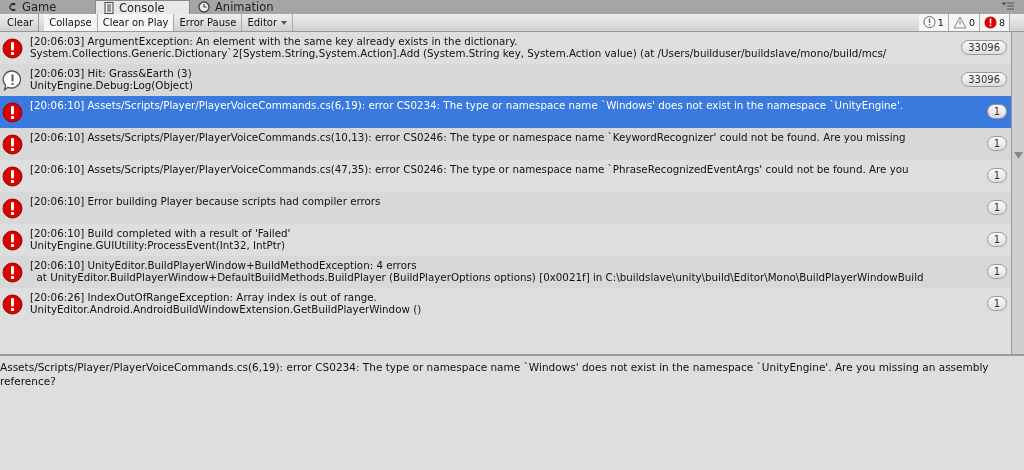 This screenshot has height=470, width=1024. I want to click on clock-icon, so click(204, 7).